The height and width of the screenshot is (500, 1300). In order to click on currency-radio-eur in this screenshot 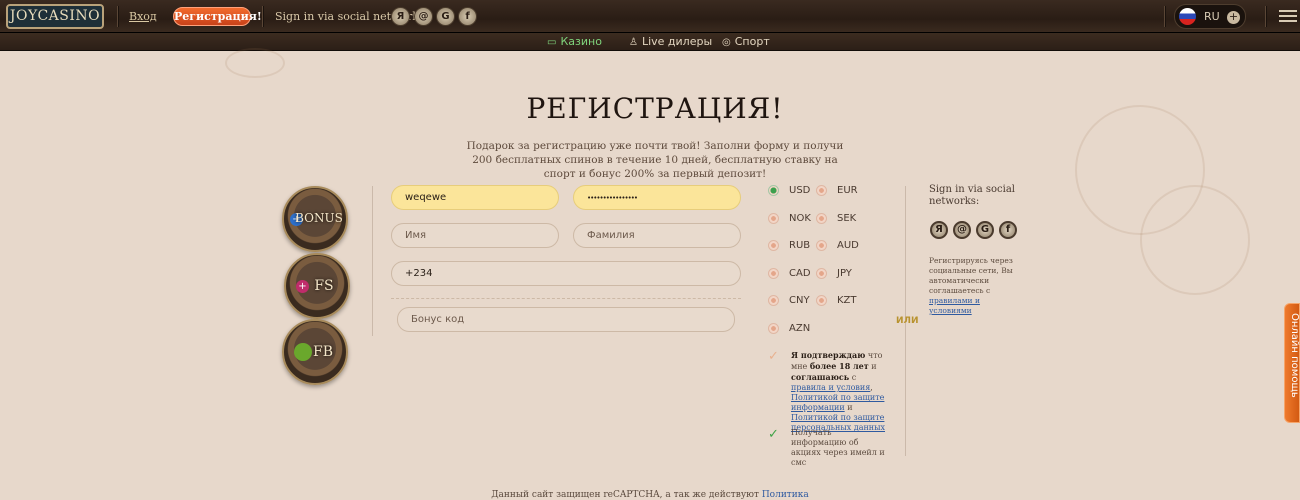, I will do `click(821, 190)`.